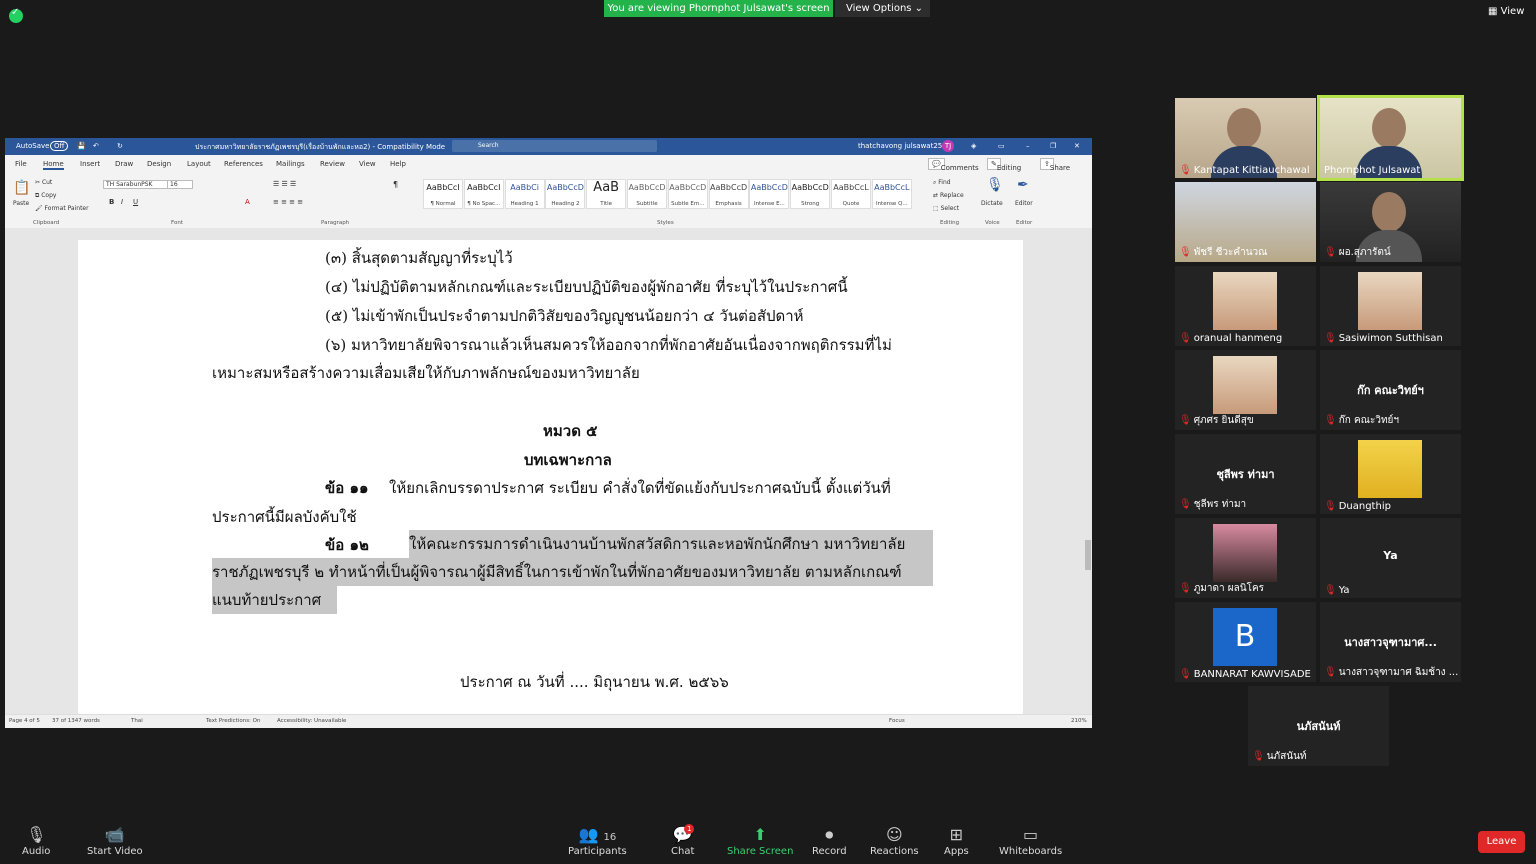 The image size is (1536, 864). Describe the element at coordinates (565, 194) in the screenshot. I see `style-3: AaBbCcD Heading 2` at that location.